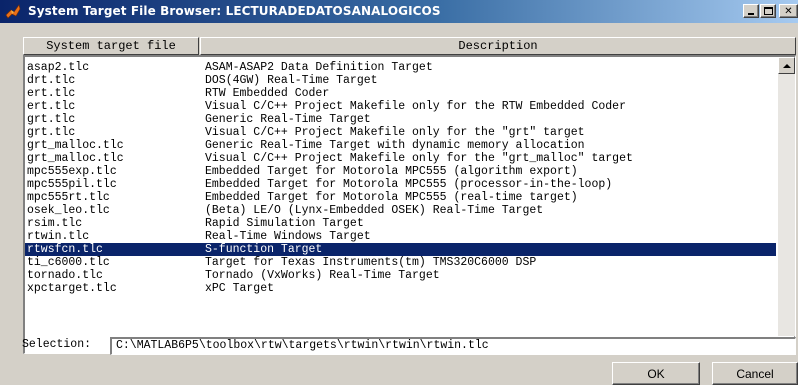  Describe the element at coordinates (68, 210) in the screenshot. I see `target-file-name: osek_leo.tlc` at that location.